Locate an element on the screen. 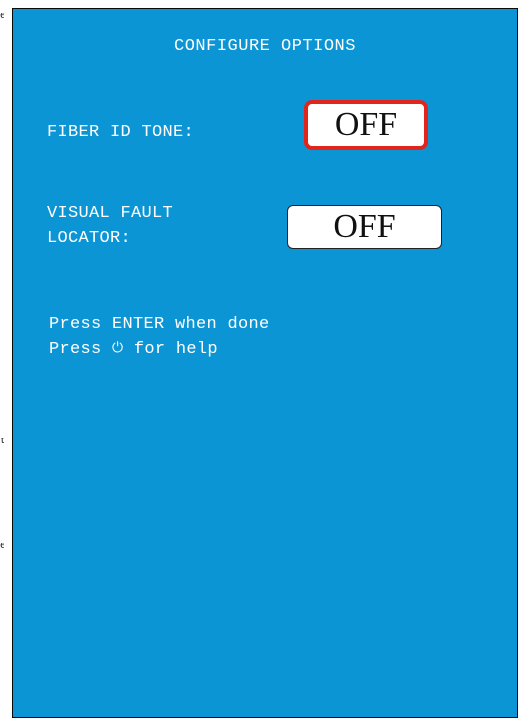 The height and width of the screenshot is (720, 521). instruction-enter: Press ENTER when done is located at coordinates (159, 324).